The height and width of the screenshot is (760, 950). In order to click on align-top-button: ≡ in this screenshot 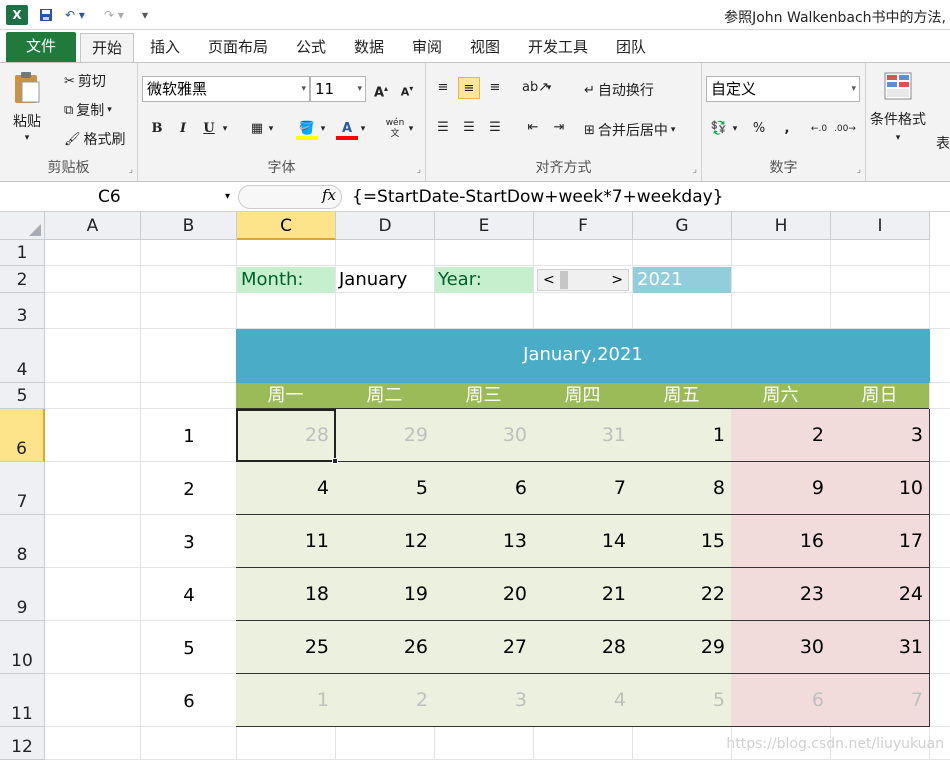, I will do `click(443, 88)`.